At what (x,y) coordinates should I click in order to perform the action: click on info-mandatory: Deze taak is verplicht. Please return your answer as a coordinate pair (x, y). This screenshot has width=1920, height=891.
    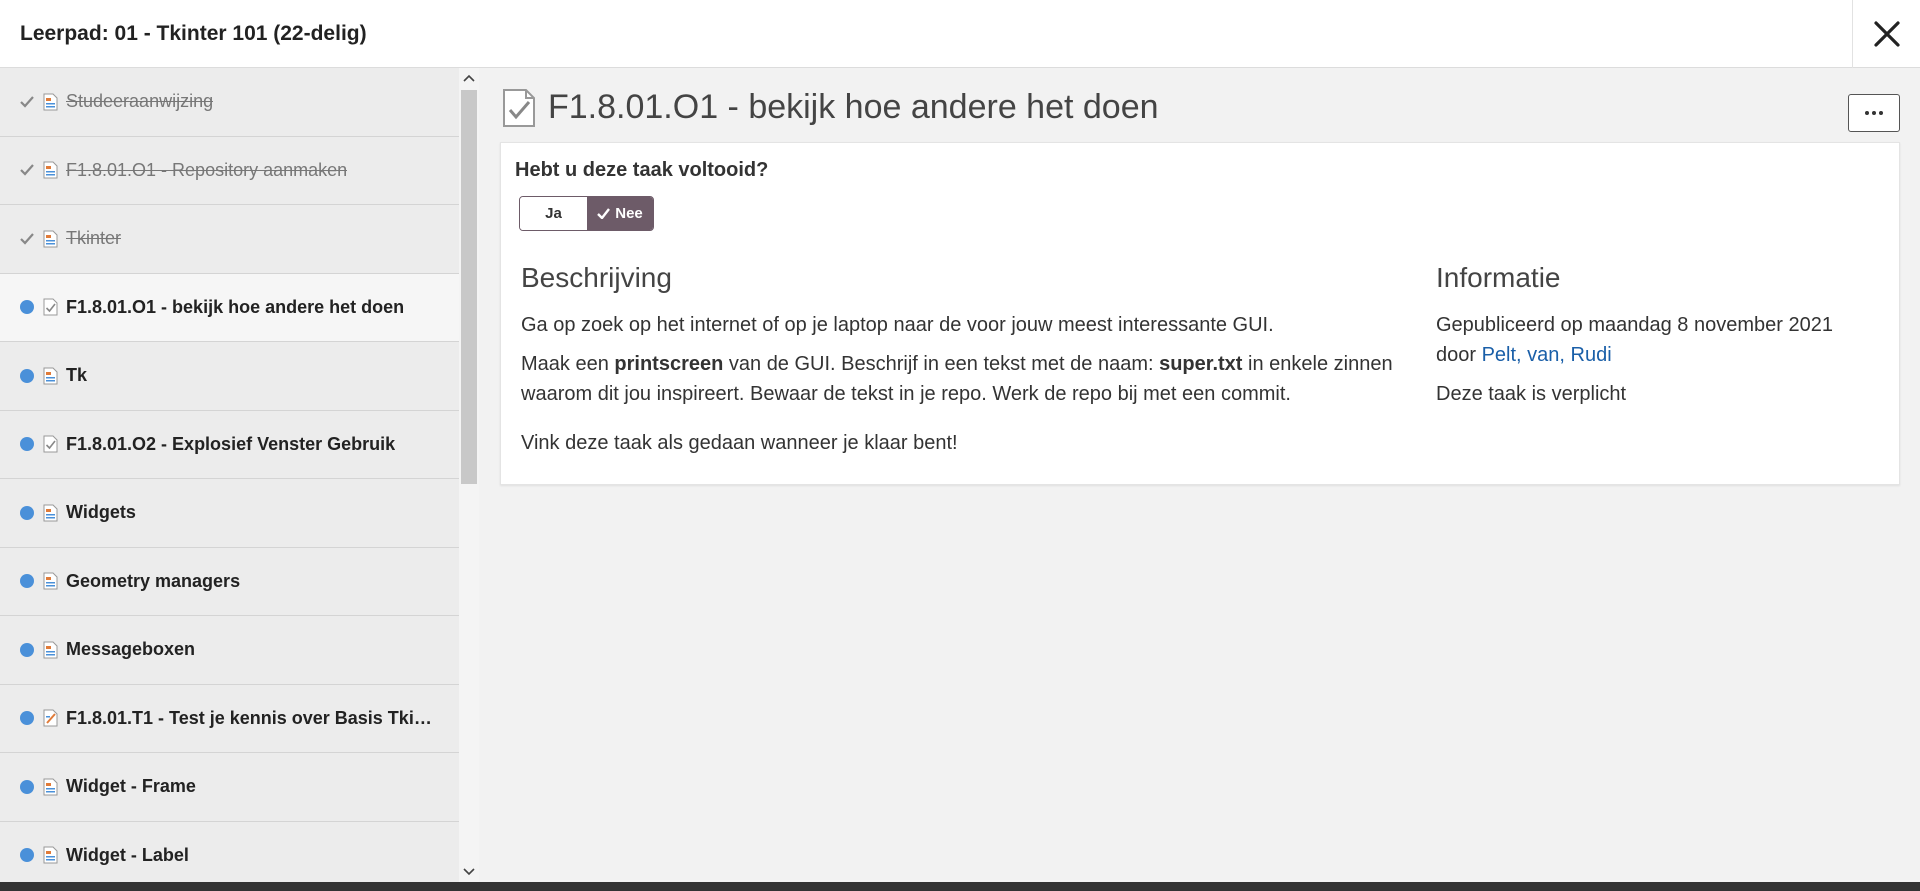
    Looking at the image, I should click on (1531, 394).